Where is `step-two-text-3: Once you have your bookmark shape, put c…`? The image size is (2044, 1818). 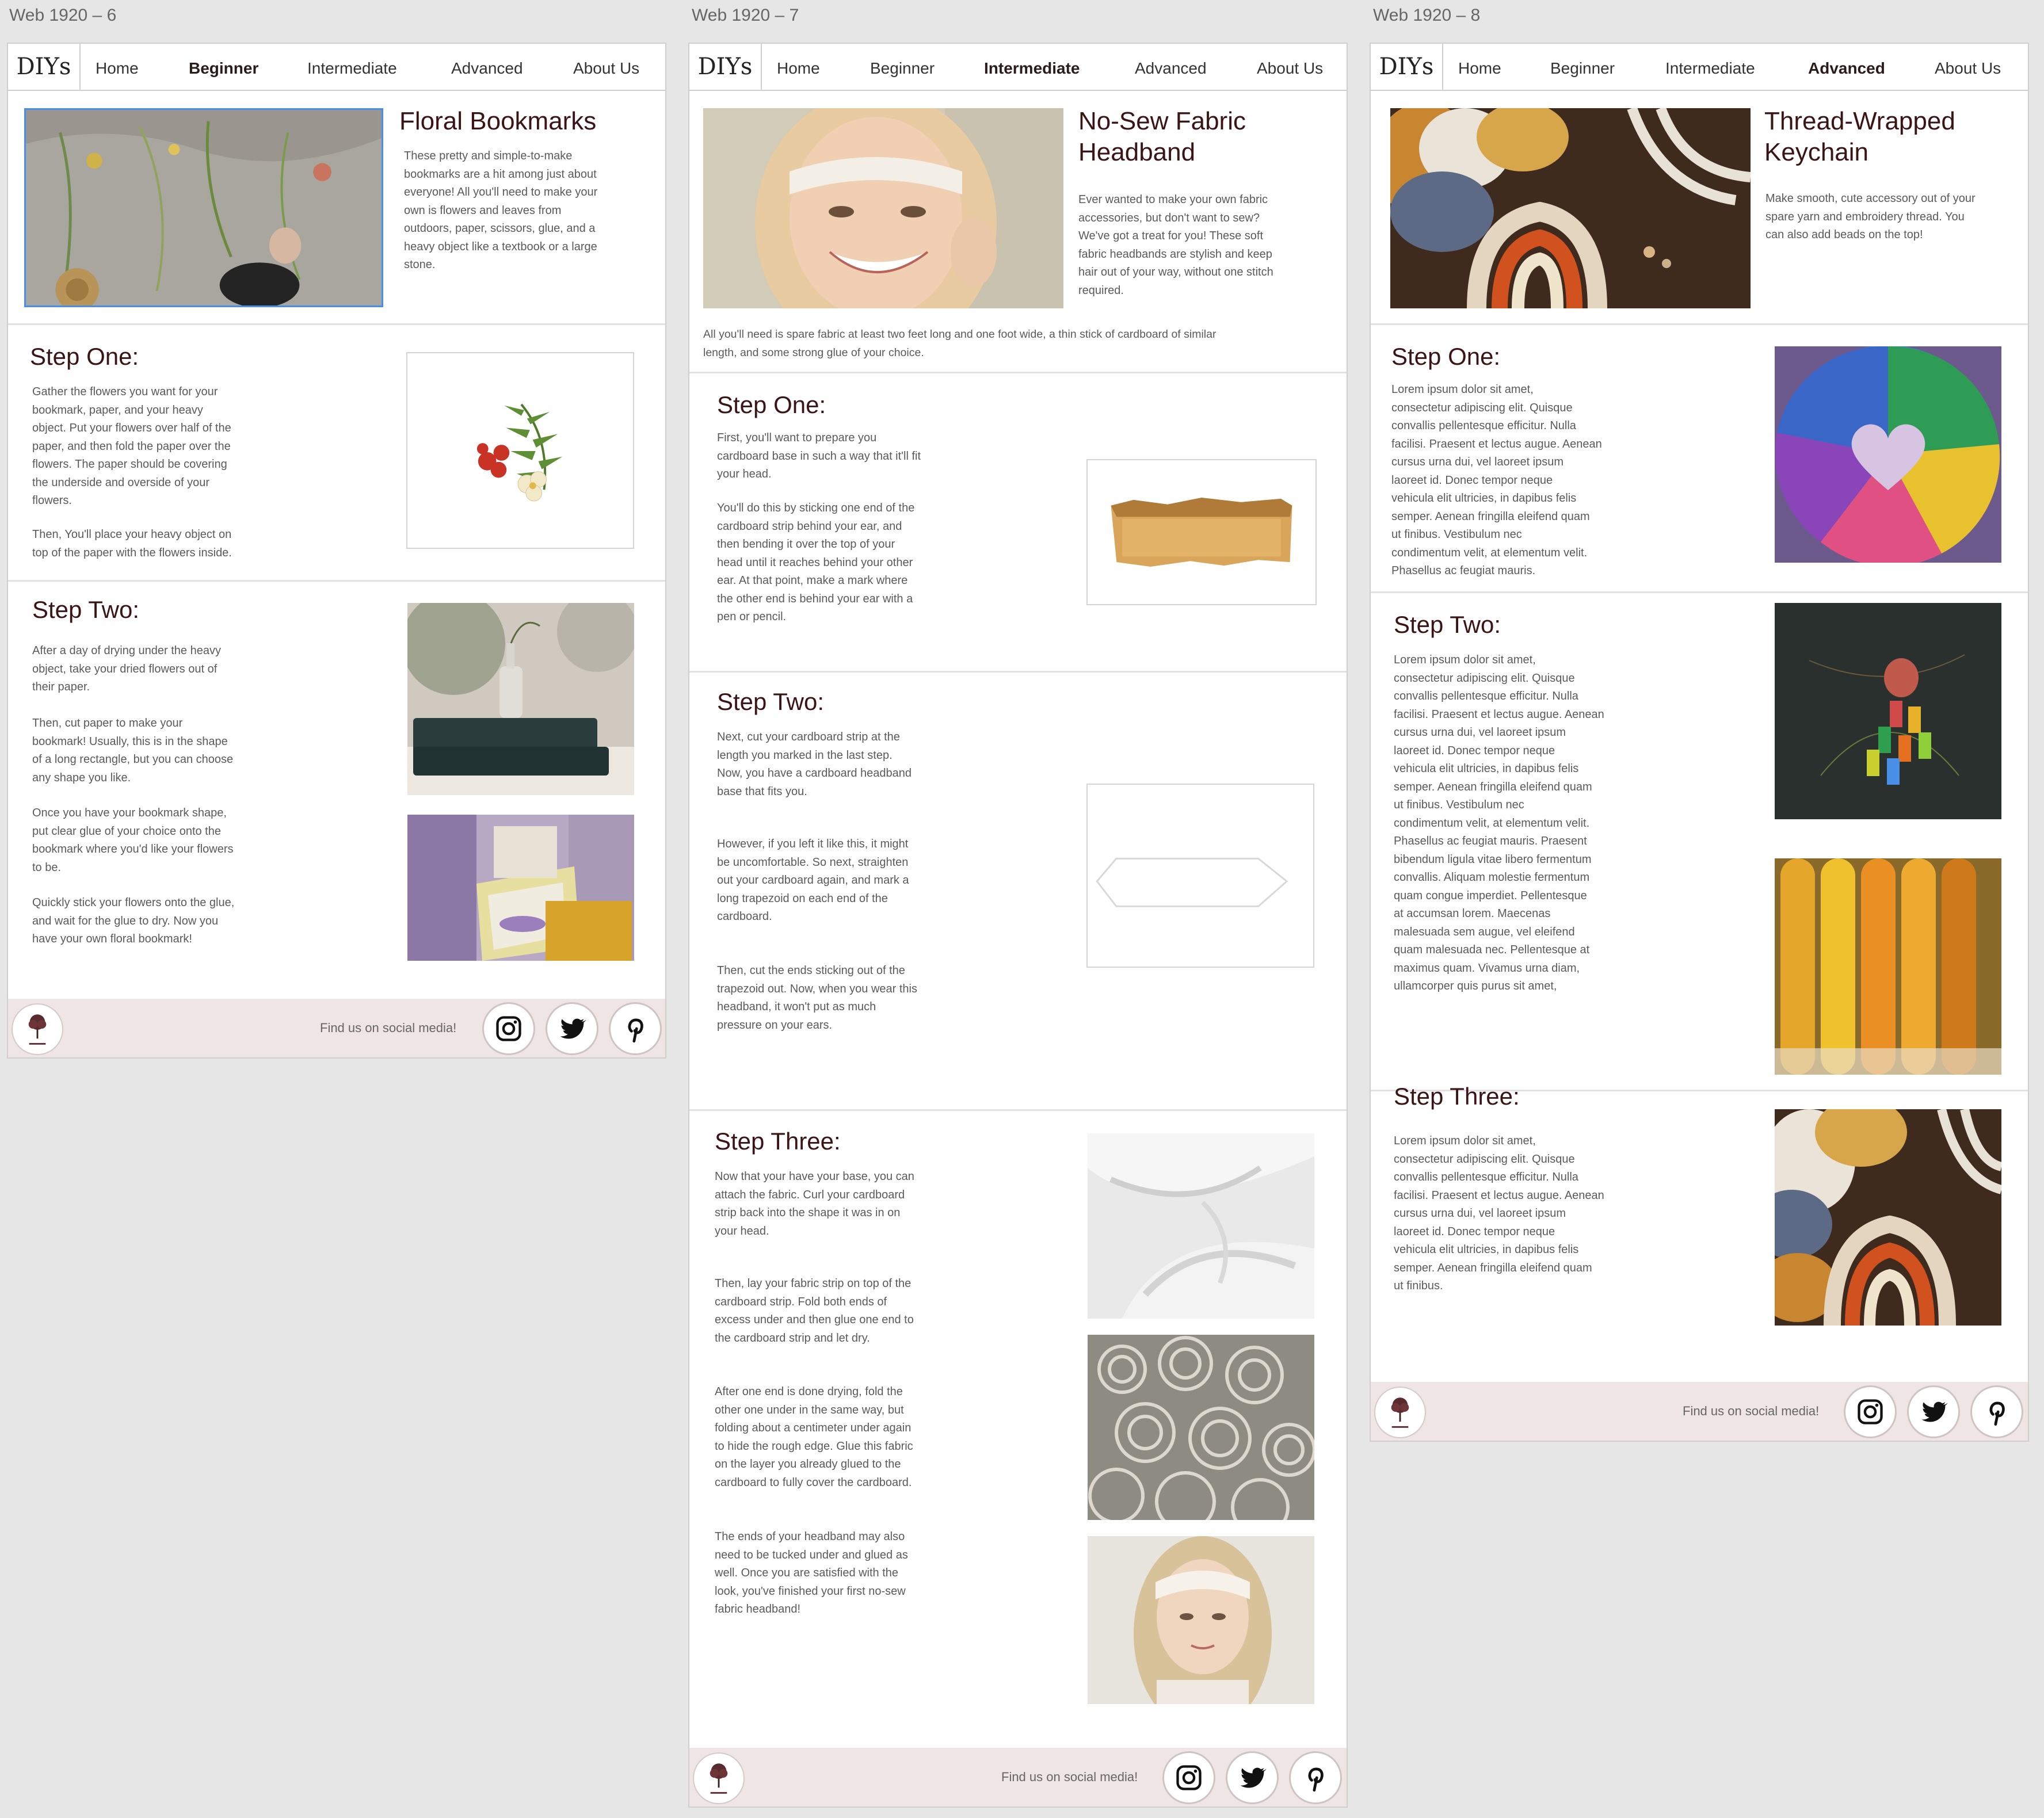
step-two-text-3: Once you have your bookmark shape, put c… is located at coordinates (133, 840).